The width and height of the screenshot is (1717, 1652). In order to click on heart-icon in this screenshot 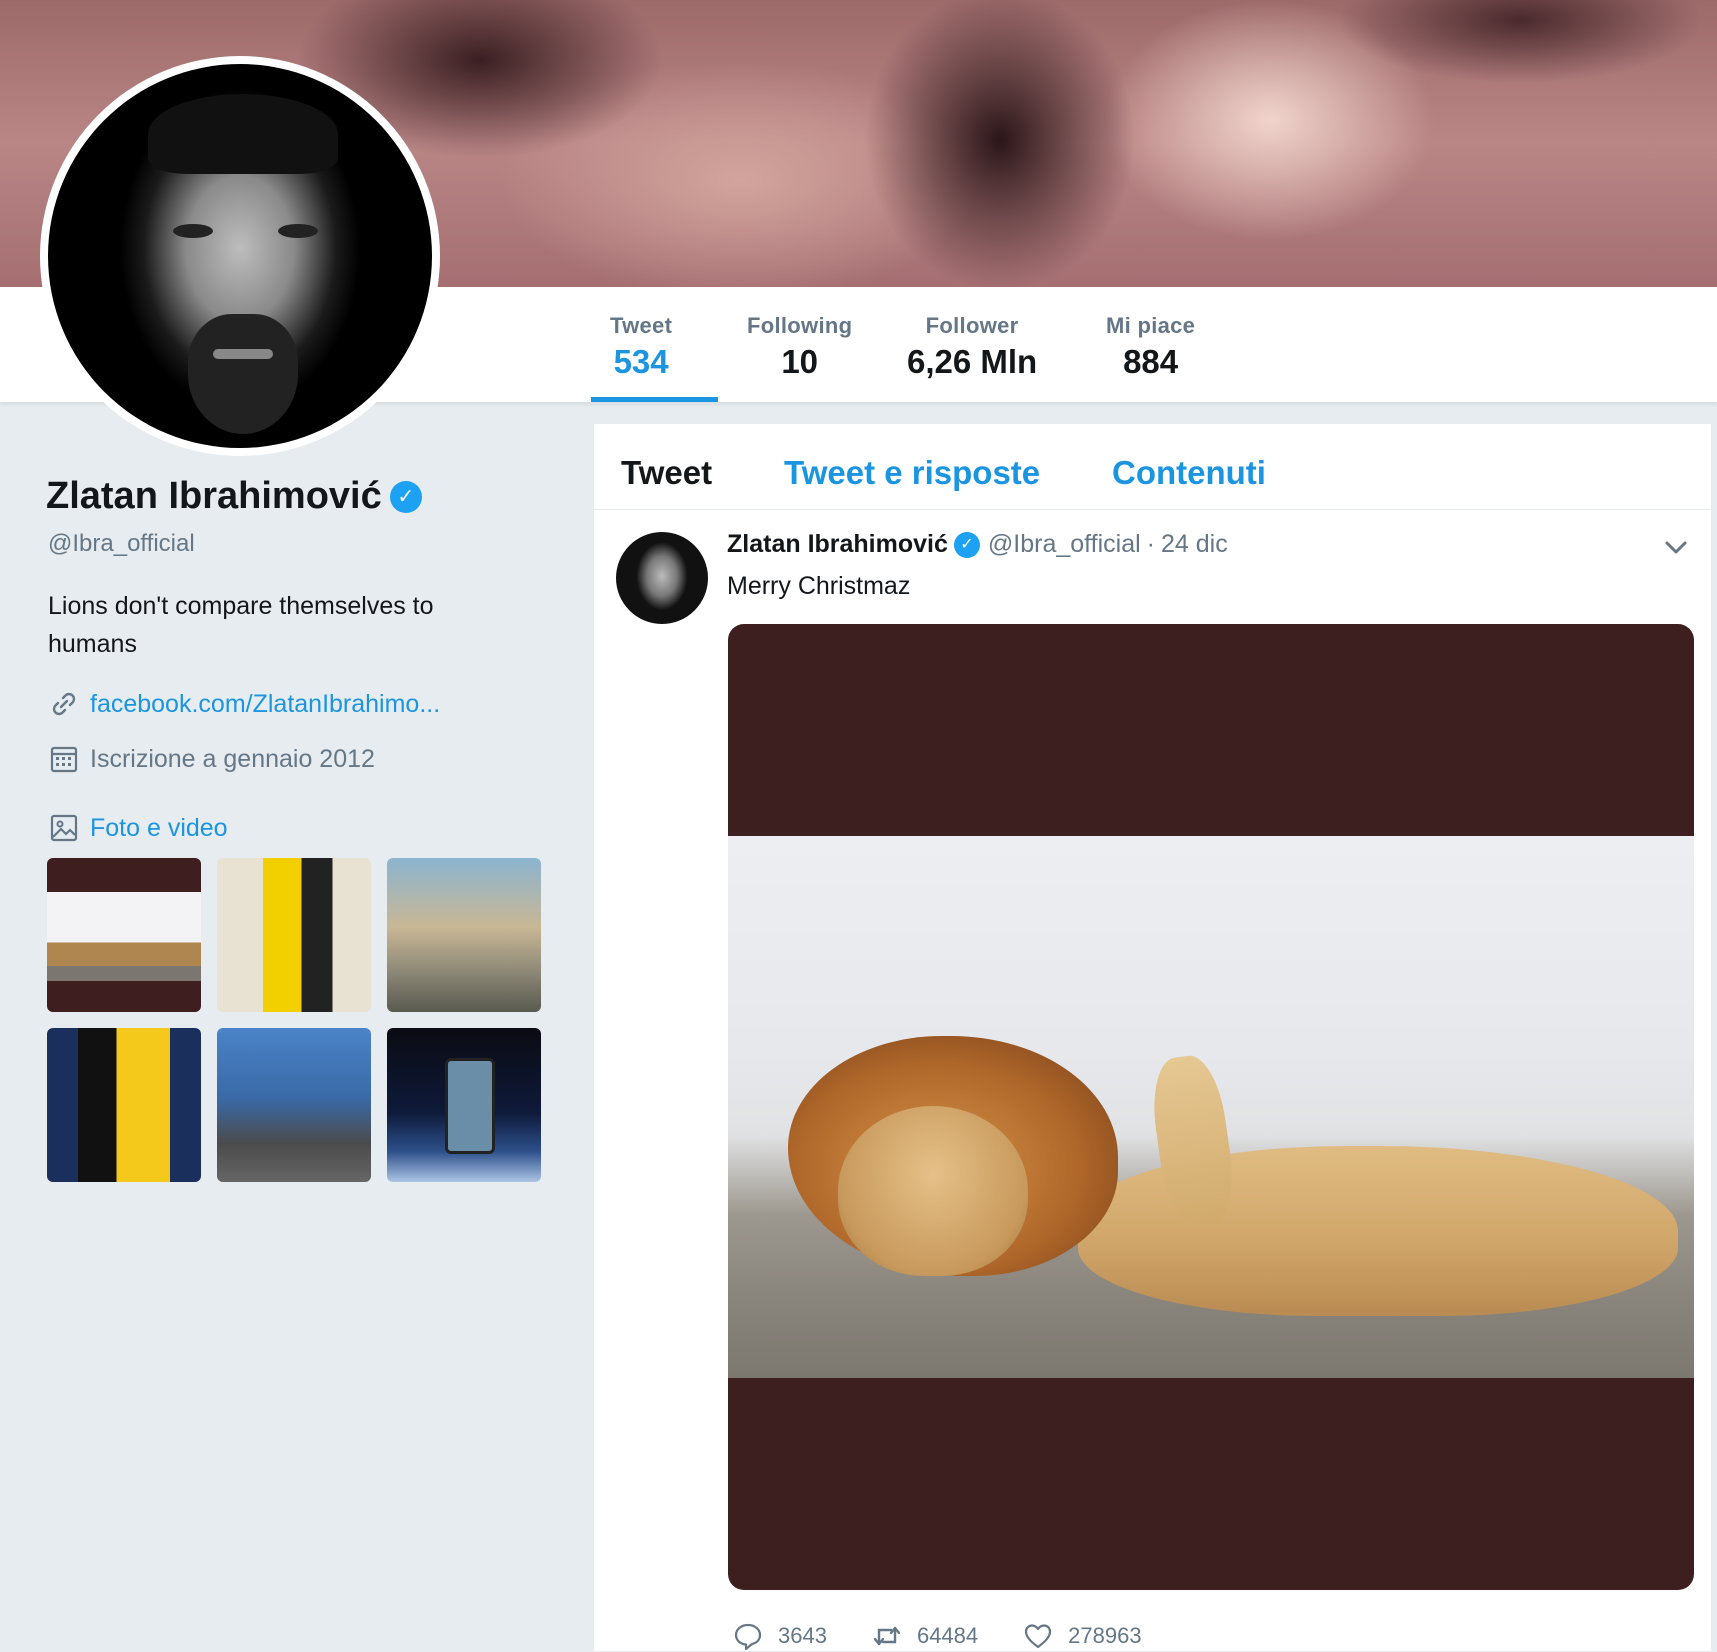, I will do `click(1038, 1636)`.